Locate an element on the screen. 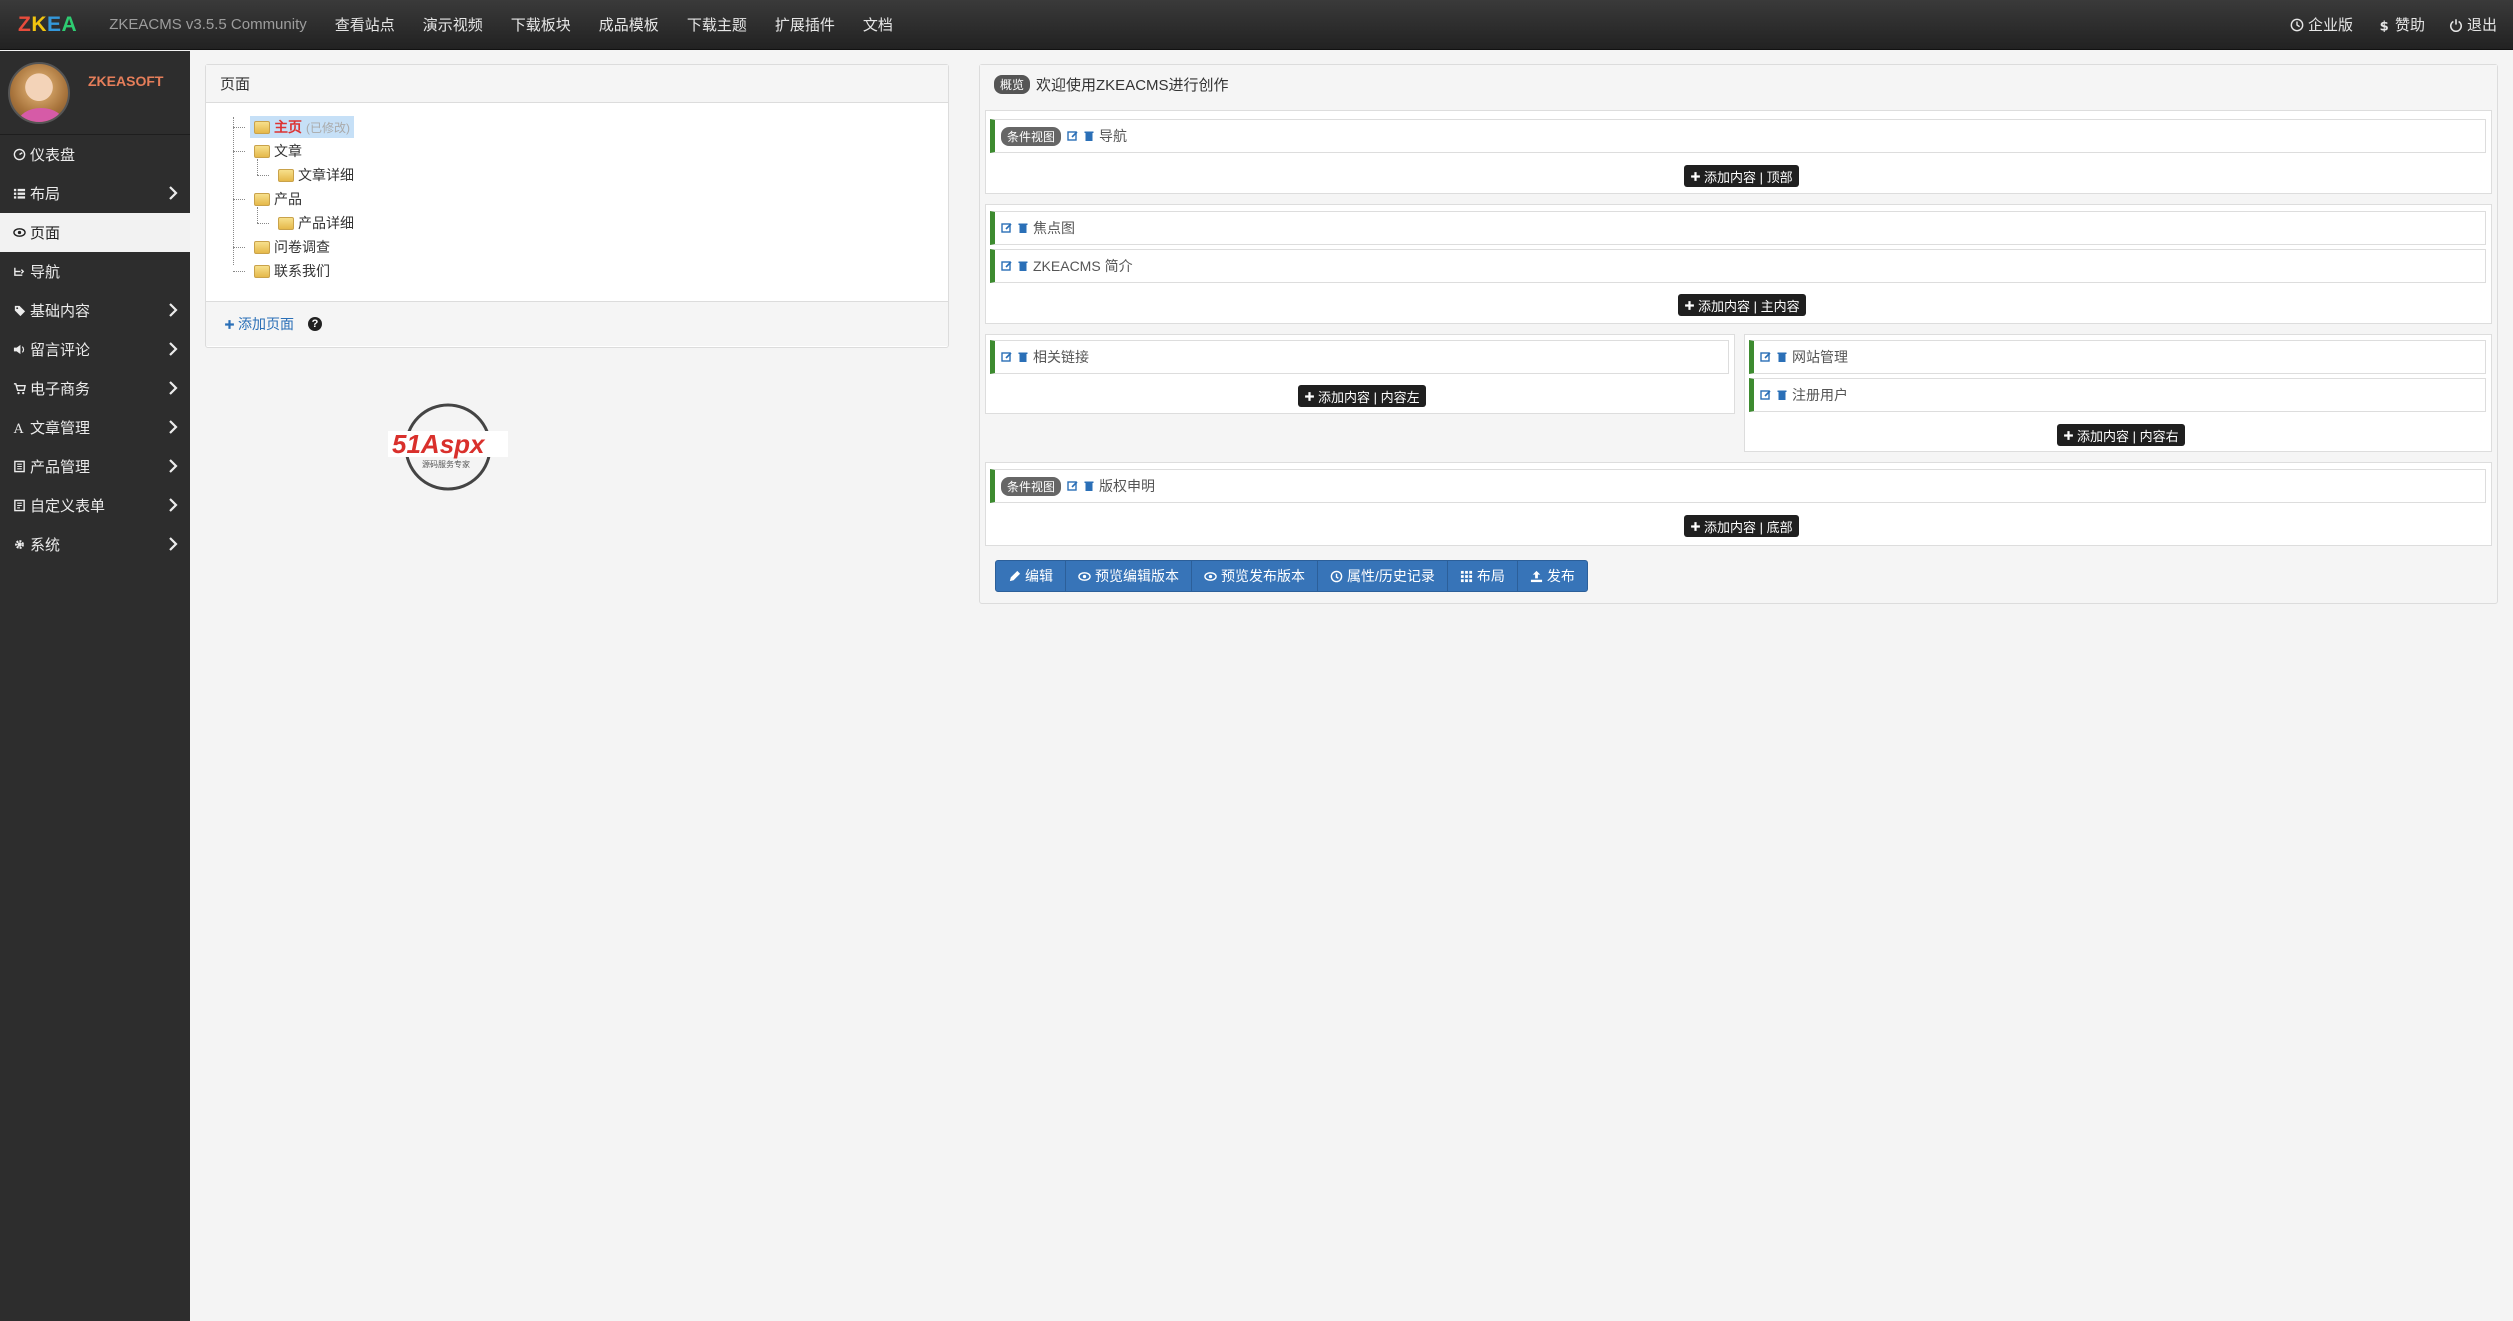 This screenshot has width=2513, height=1321. toolbar-label: 属性/历史记录 is located at coordinates (1391, 576).